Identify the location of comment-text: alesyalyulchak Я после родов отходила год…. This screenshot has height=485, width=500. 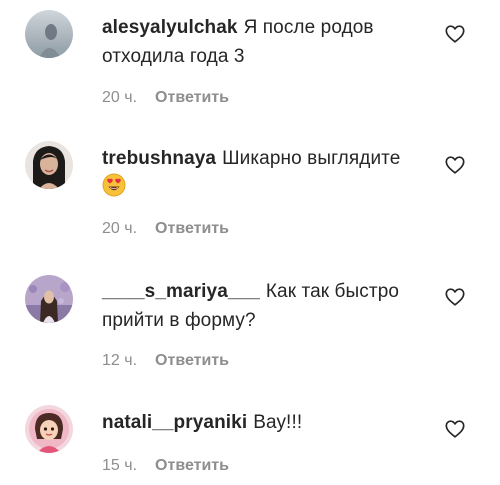
(267, 42).